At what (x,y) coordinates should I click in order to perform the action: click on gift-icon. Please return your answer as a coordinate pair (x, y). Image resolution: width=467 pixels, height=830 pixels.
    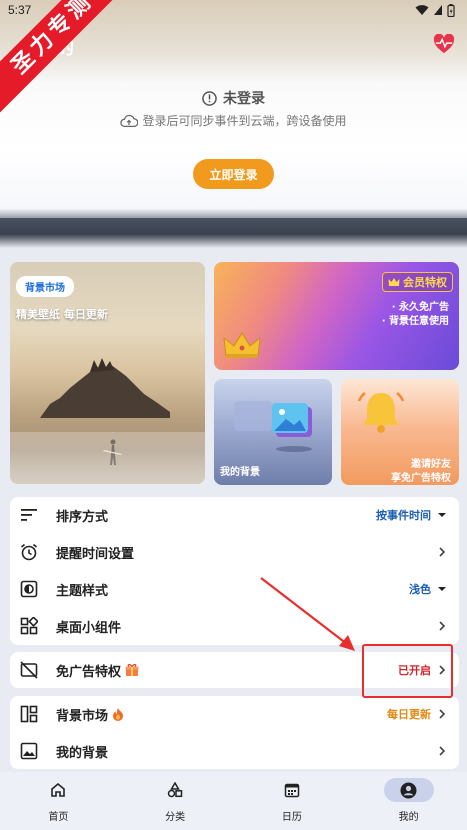
    Looking at the image, I should click on (132, 669).